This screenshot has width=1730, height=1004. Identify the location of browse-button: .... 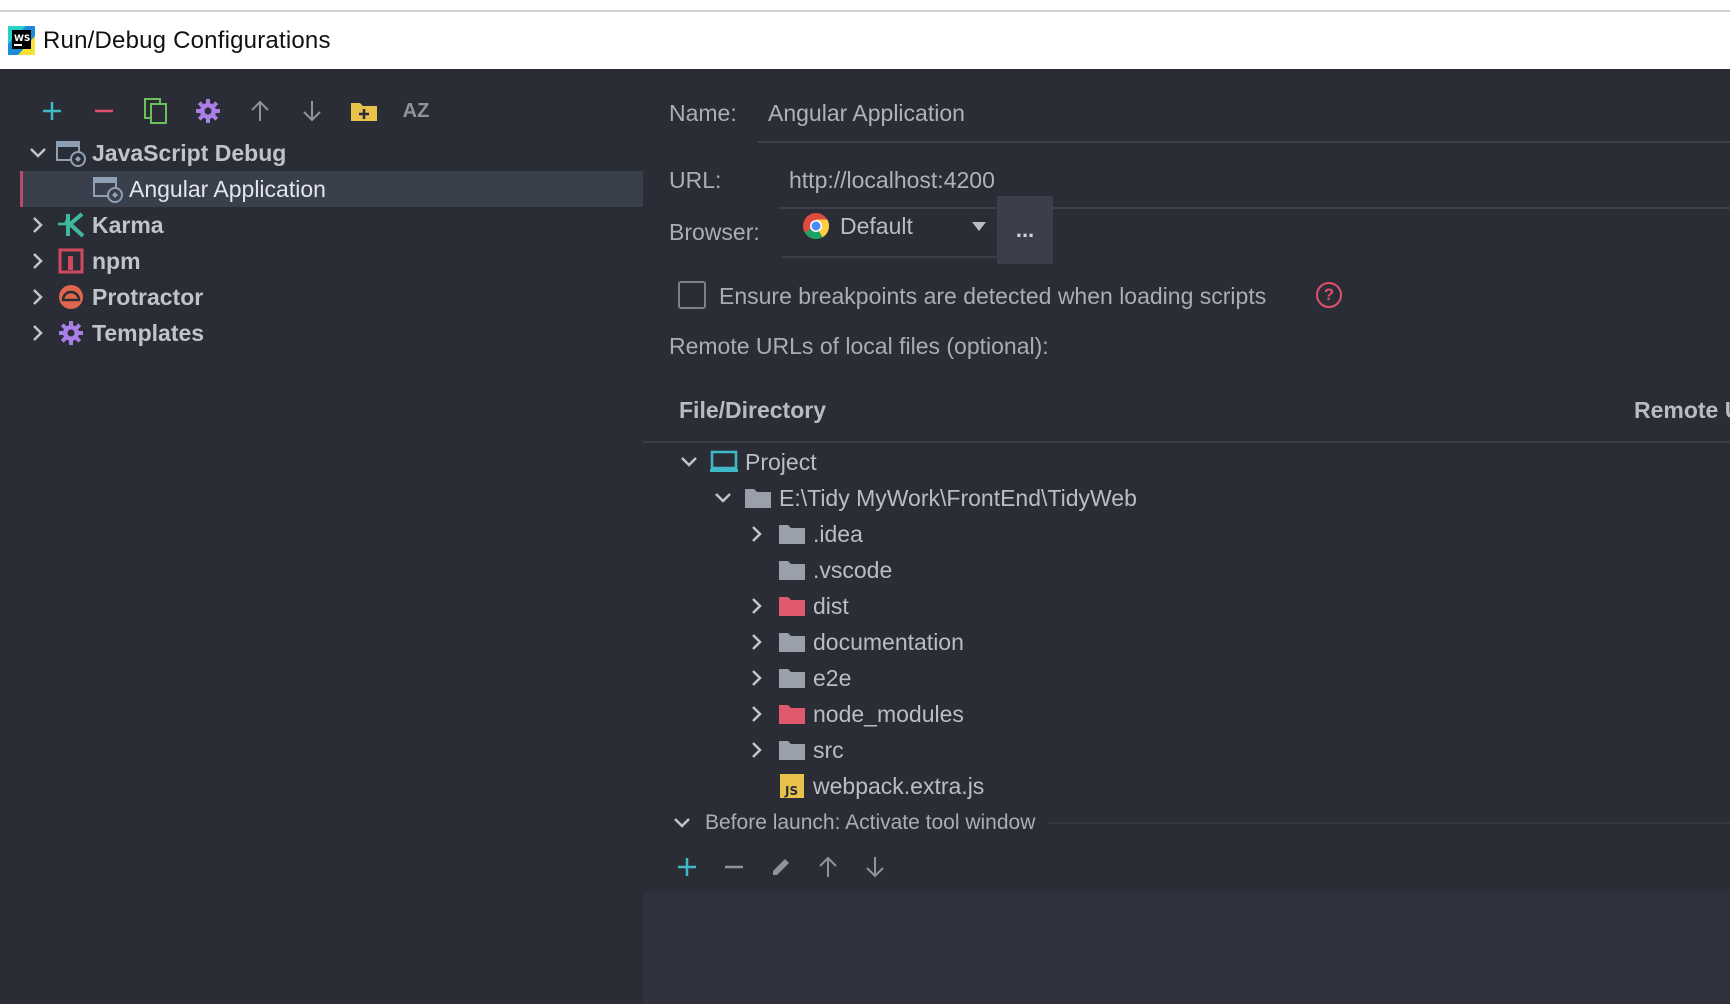
(1025, 230).